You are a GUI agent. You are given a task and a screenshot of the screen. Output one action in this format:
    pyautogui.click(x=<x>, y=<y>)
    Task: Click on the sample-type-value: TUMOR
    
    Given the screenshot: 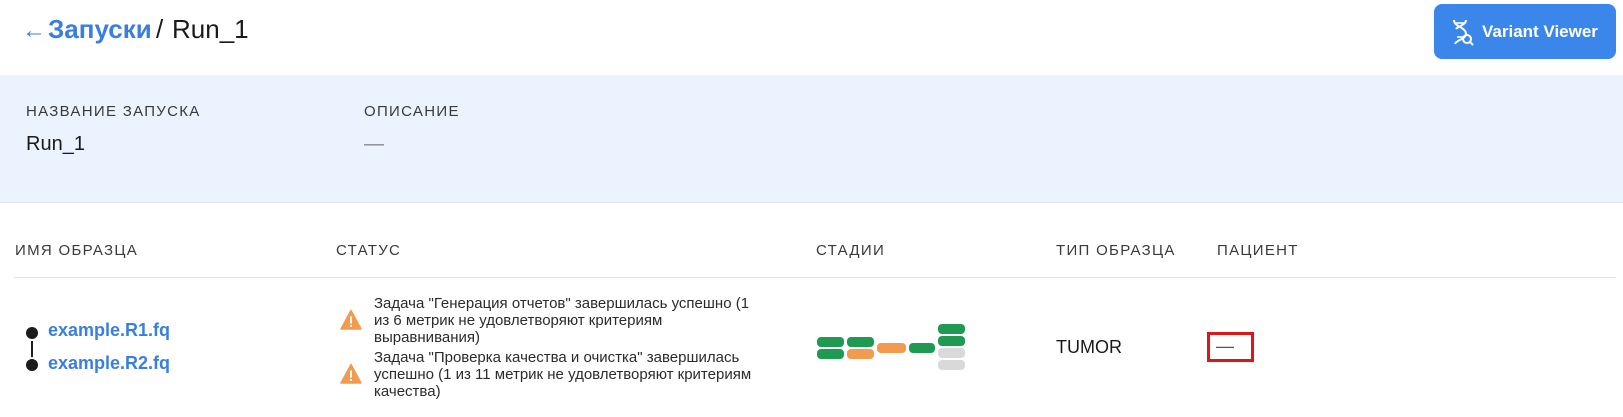 What is the action you would take?
    pyautogui.click(x=1089, y=347)
    